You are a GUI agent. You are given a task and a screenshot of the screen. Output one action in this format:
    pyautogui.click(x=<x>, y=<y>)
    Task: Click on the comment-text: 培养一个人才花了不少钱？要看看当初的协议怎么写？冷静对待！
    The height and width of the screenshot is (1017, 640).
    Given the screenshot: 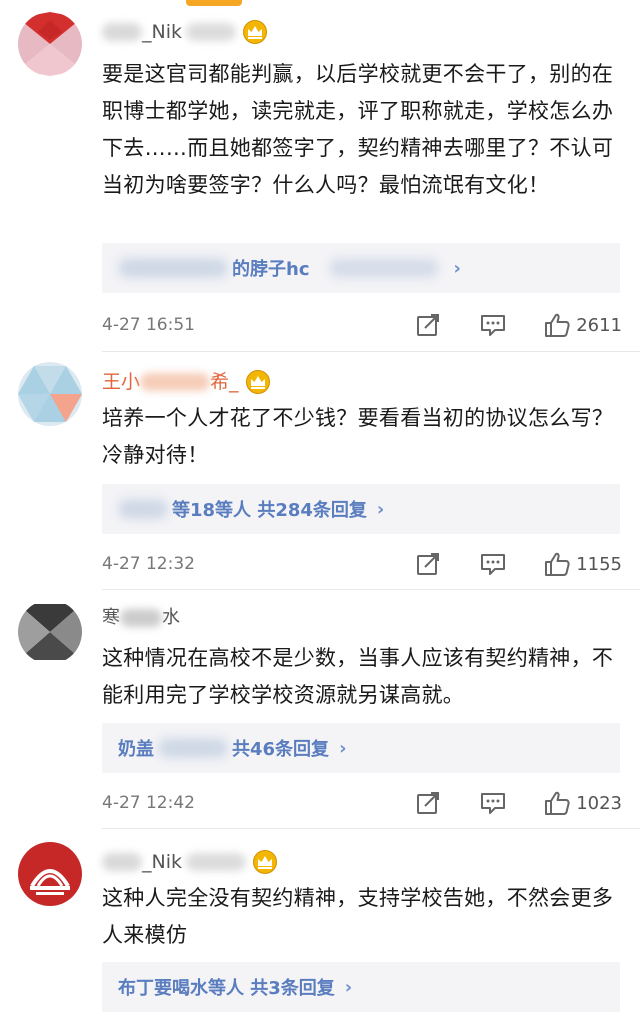 What is the action you would take?
    pyautogui.click(x=358, y=436)
    